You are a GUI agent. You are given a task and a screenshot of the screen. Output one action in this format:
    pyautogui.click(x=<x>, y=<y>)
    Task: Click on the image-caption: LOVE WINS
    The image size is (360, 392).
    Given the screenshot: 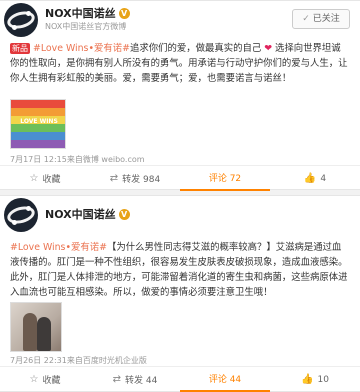 What is the action you would take?
    pyautogui.click(x=39, y=121)
    